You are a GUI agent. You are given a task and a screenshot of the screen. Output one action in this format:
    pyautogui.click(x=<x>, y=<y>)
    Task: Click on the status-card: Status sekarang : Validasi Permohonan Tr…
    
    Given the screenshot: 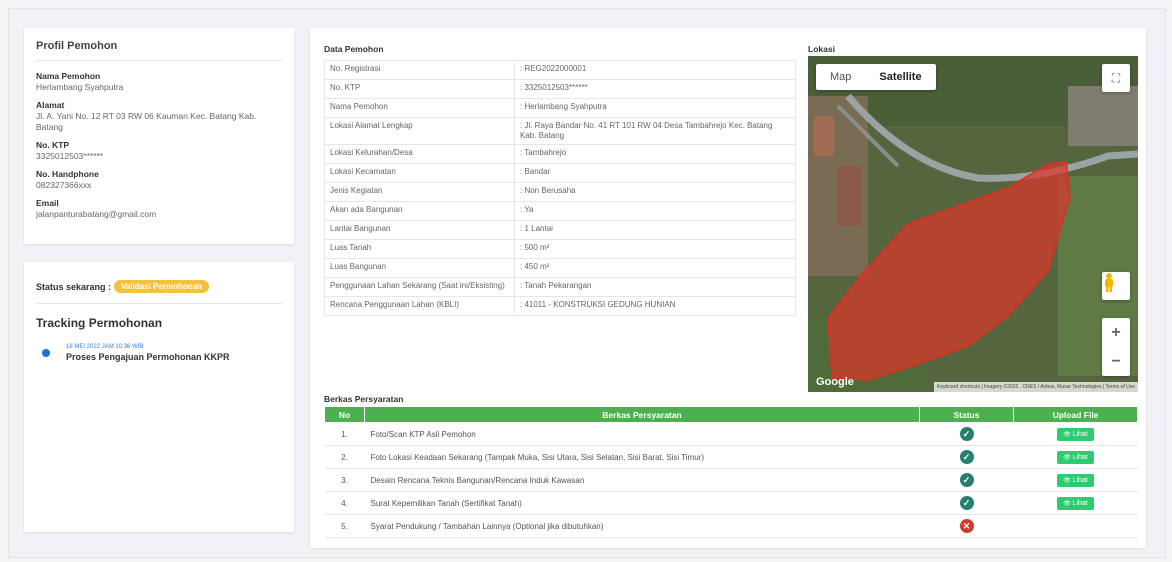 What is the action you would take?
    pyautogui.click(x=159, y=397)
    